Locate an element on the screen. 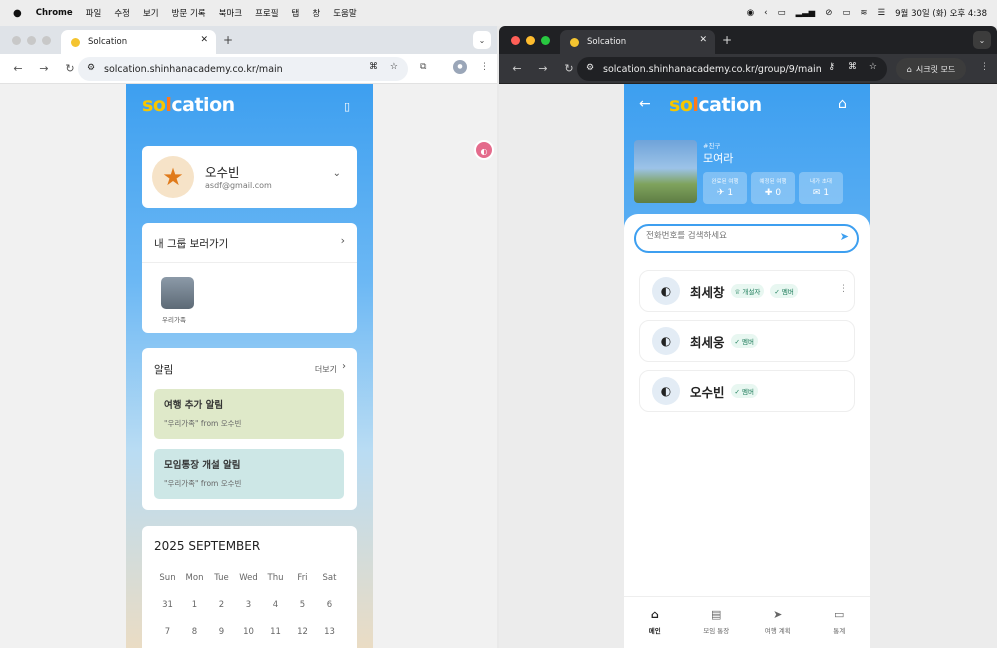 This screenshot has width=997, height=648. extensions-icon: ⧉ is located at coordinates (423, 67).